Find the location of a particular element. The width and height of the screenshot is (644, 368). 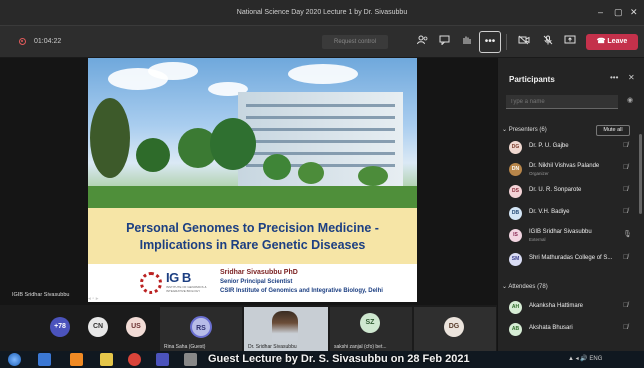

system-tray: ▲ ◂ 🔊 ENG is located at coordinates (585, 358).